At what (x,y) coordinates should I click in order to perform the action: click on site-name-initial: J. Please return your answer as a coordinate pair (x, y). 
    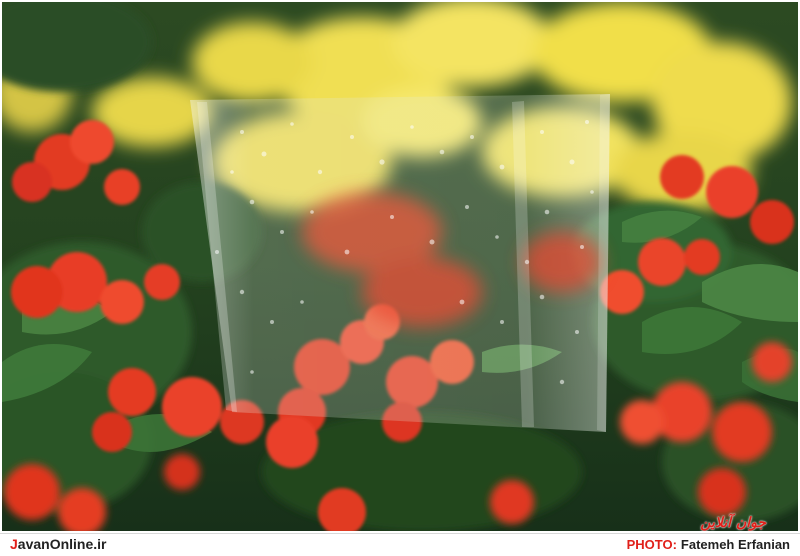
    Looking at the image, I should click on (14, 544).